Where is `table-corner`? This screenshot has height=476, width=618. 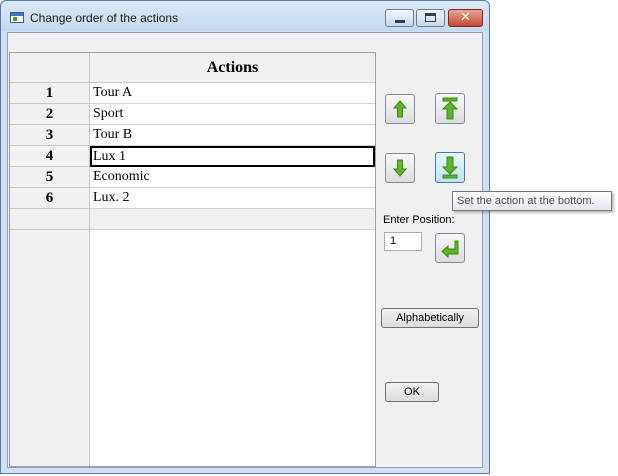 table-corner is located at coordinates (50, 68).